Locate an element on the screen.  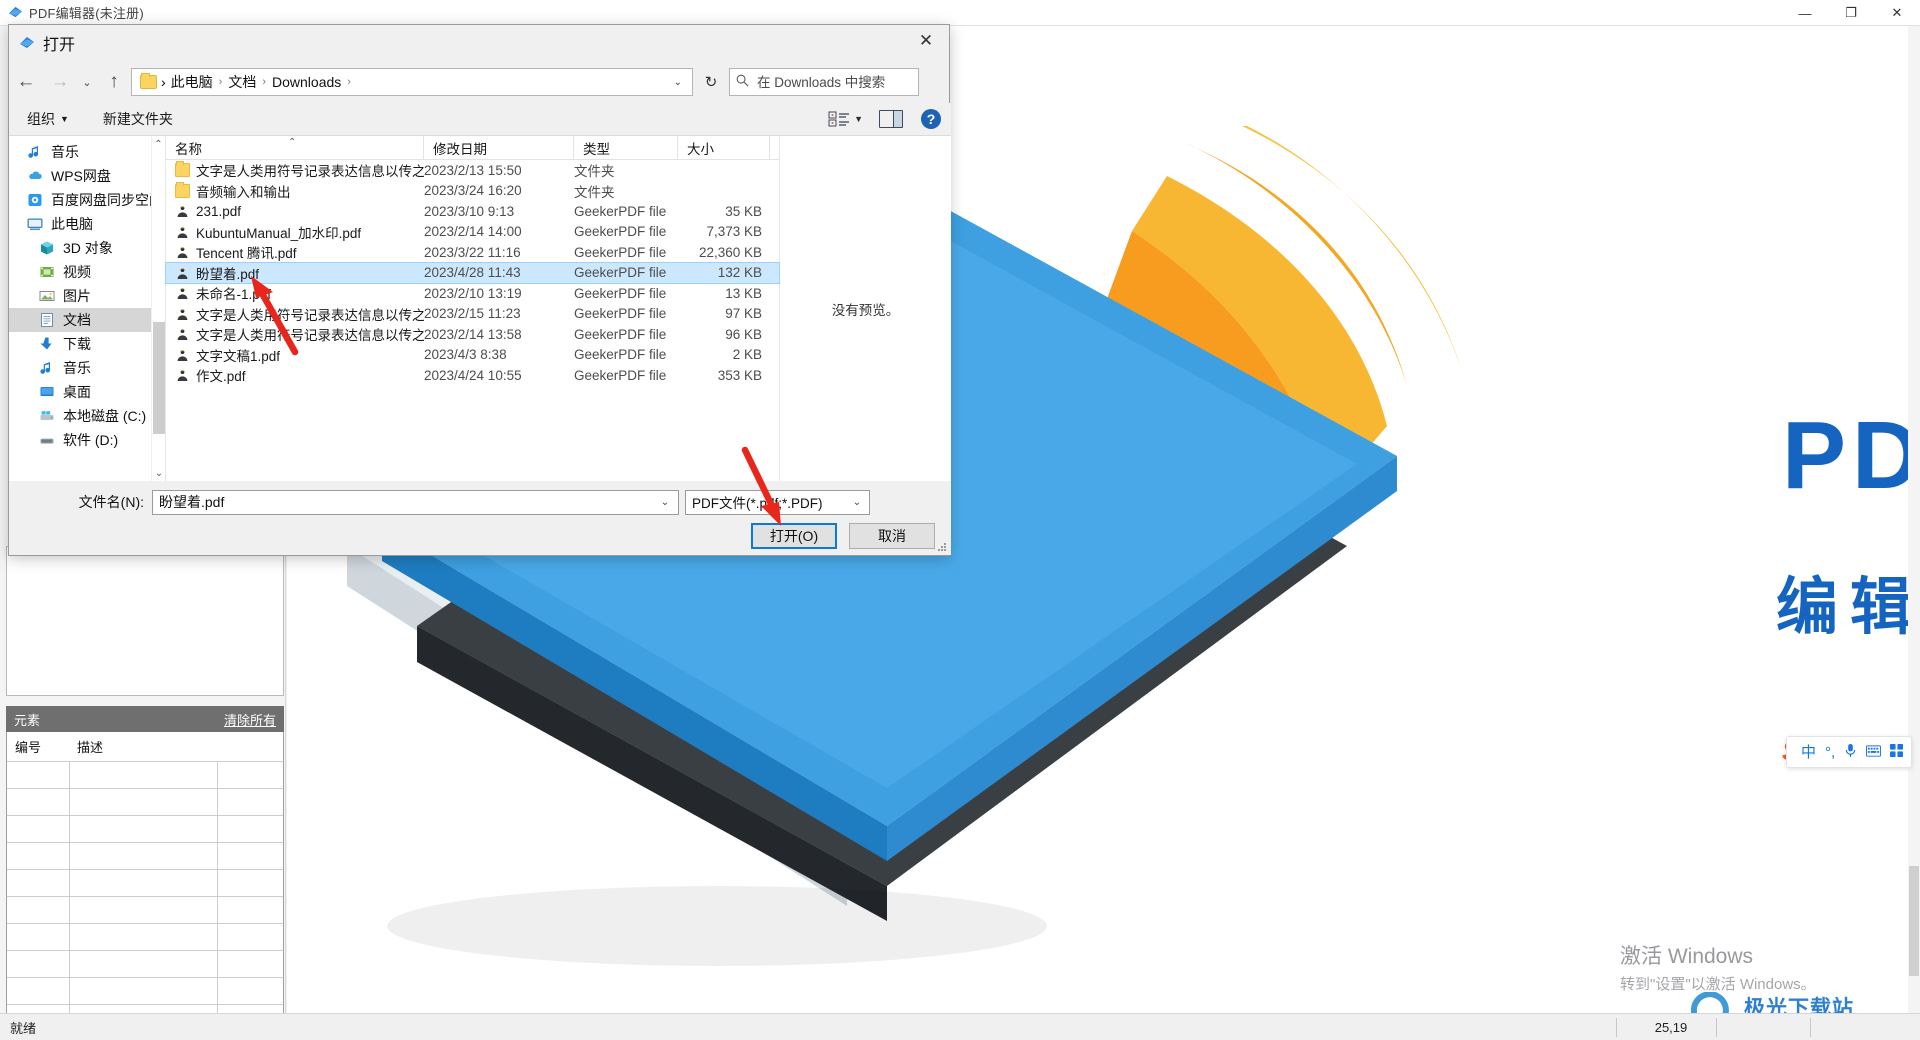
place-item-wps-cloud: WPS网盘 is located at coordinates (87, 176).